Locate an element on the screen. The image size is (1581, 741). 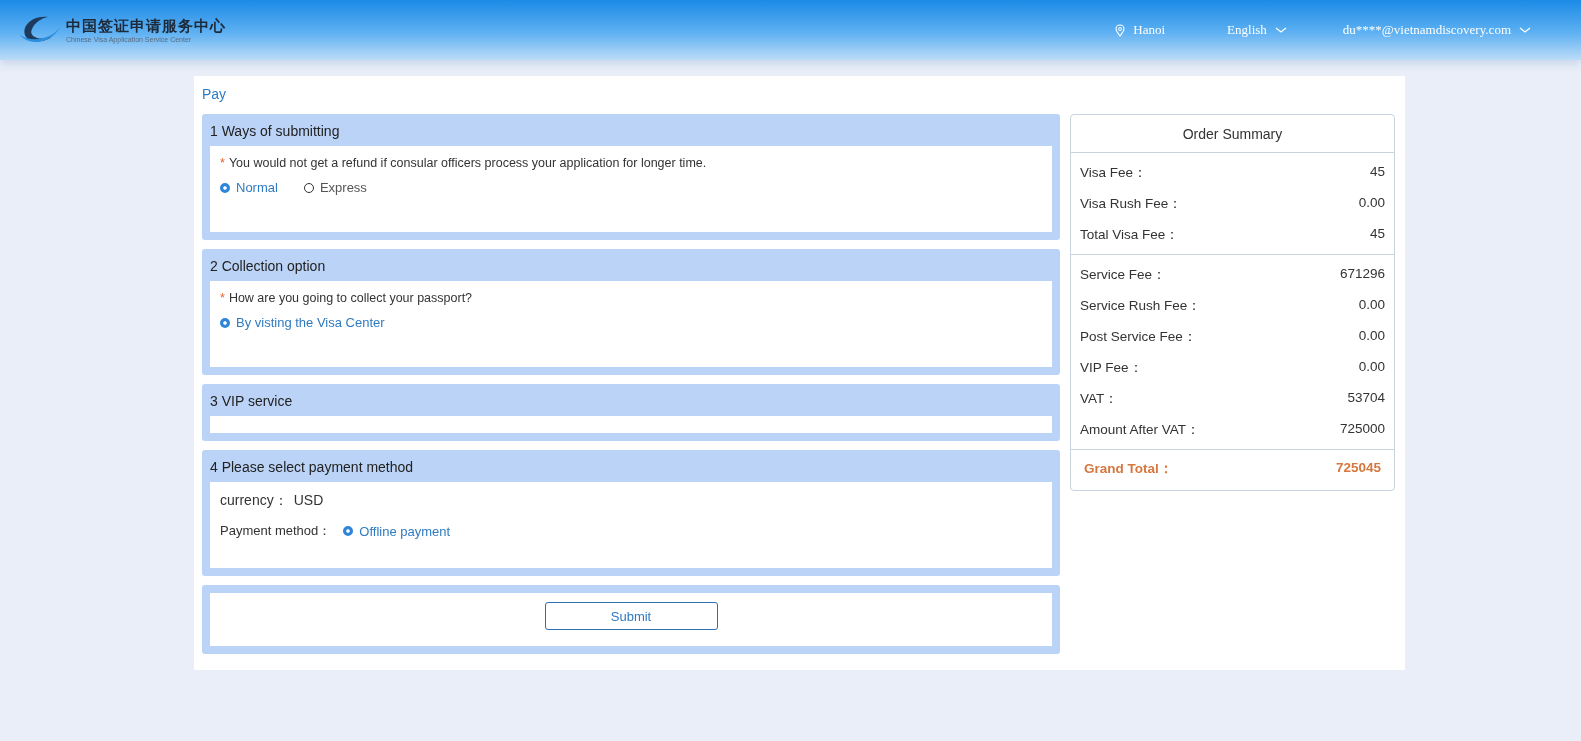
page-title: Pay is located at coordinates (215, 94).